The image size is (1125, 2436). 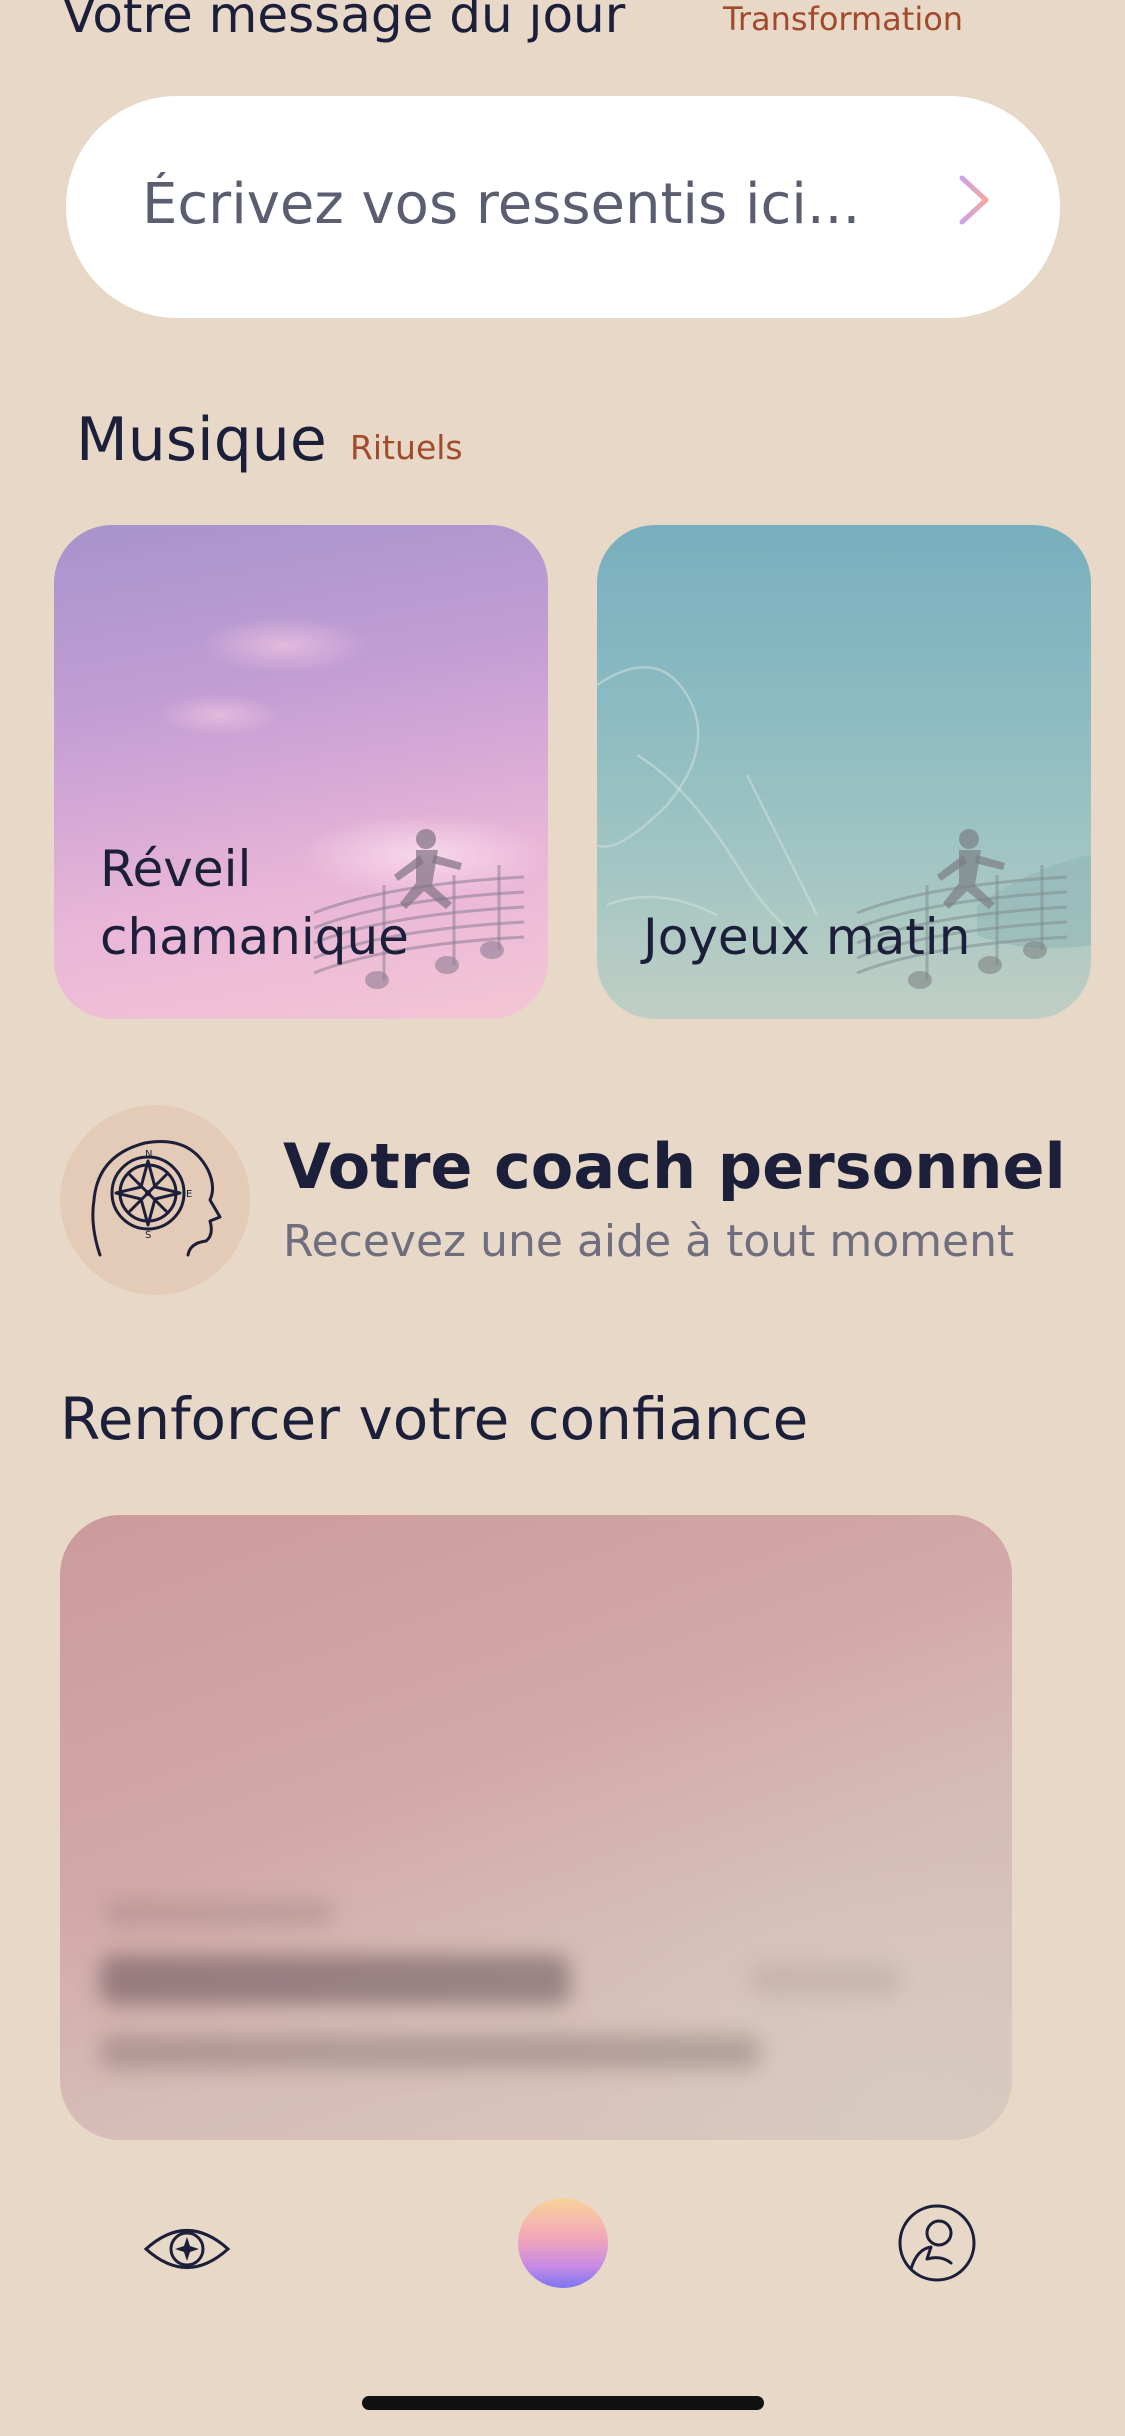 I want to click on music-card-reveil-chamanique: Réveil chamanique, so click(x=301, y=772).